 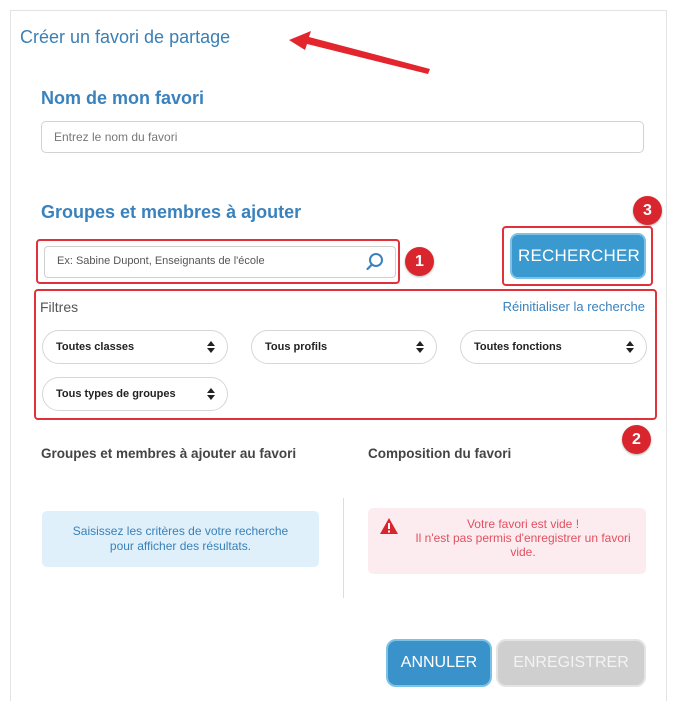 I want to click on group-type-filter-select: Tous types de groupes, so click(x=135, y=394).